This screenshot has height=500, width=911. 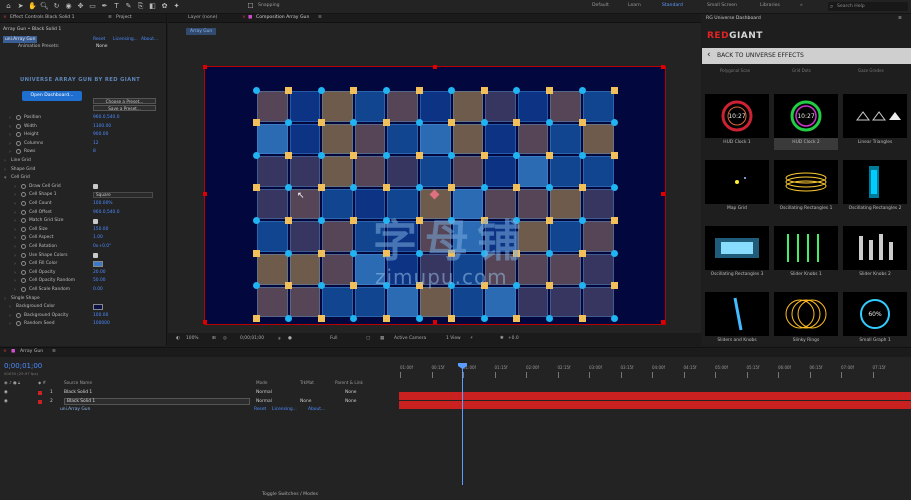 What do you see at coordinates (94, 152) in the screenshot?
I see `property-value: 8` at bounding box center [94, 152].